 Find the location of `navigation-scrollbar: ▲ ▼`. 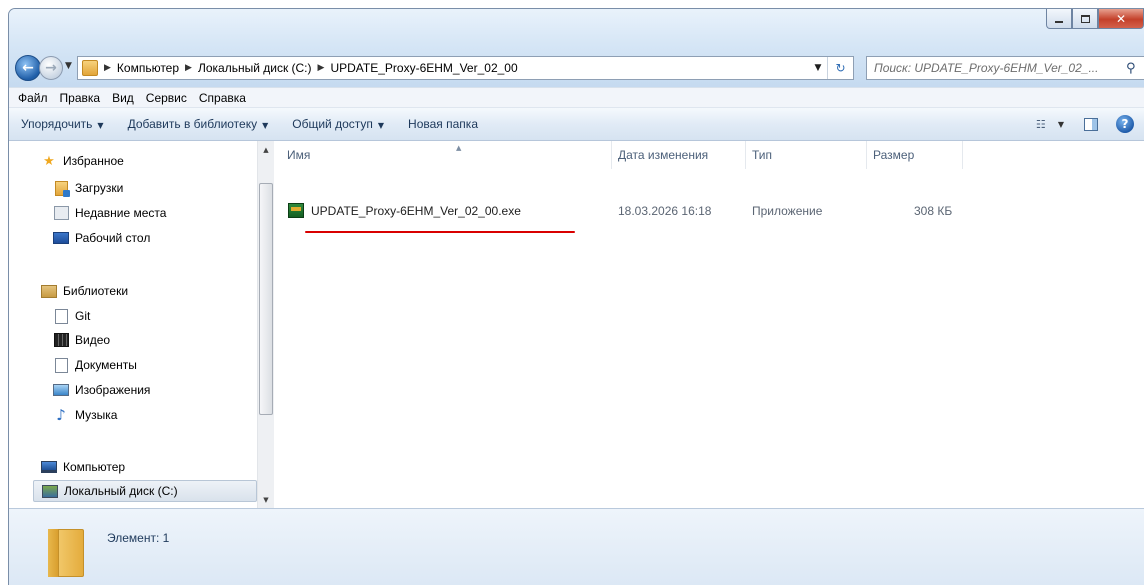

navigation-scrollbar: ▲ ▼ is located at coordinates (265, 324).